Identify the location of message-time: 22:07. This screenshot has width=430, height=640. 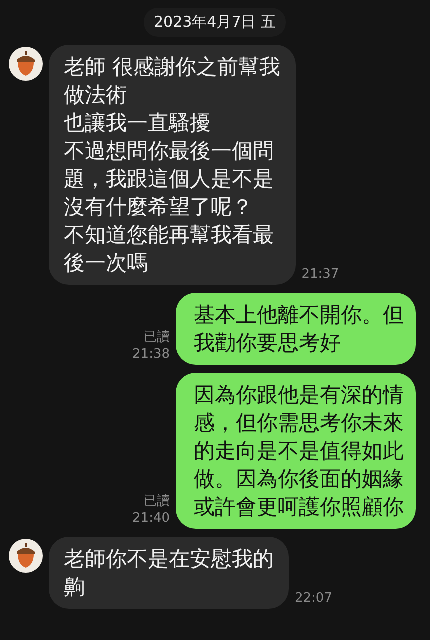
(313, 598).